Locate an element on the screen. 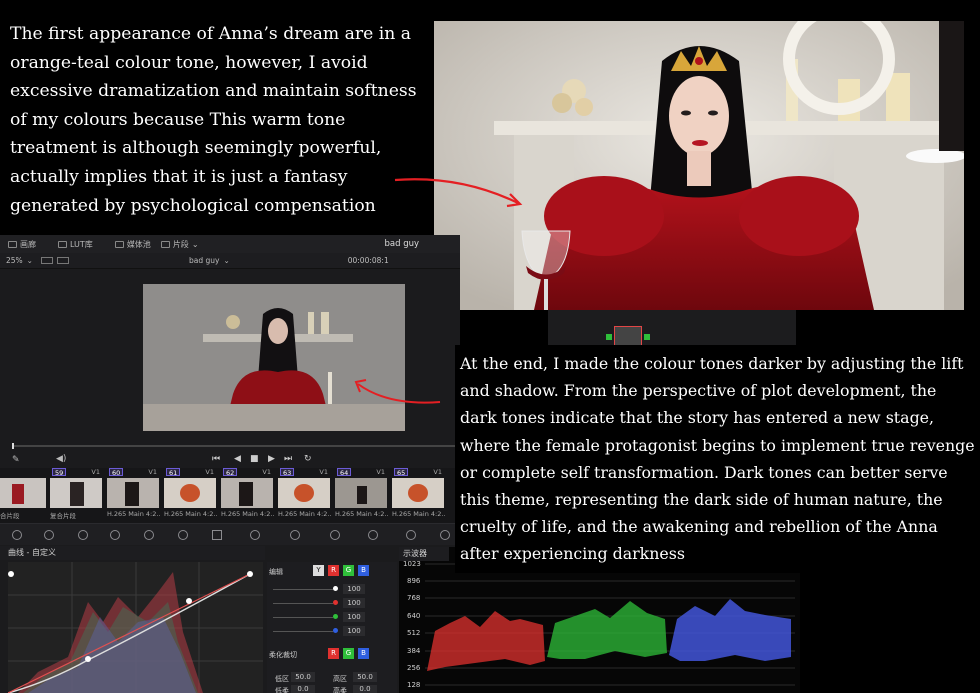 This screenshot has width=980, height=693. high-soft-value: 0.0 is located at coordinates (365, 689).